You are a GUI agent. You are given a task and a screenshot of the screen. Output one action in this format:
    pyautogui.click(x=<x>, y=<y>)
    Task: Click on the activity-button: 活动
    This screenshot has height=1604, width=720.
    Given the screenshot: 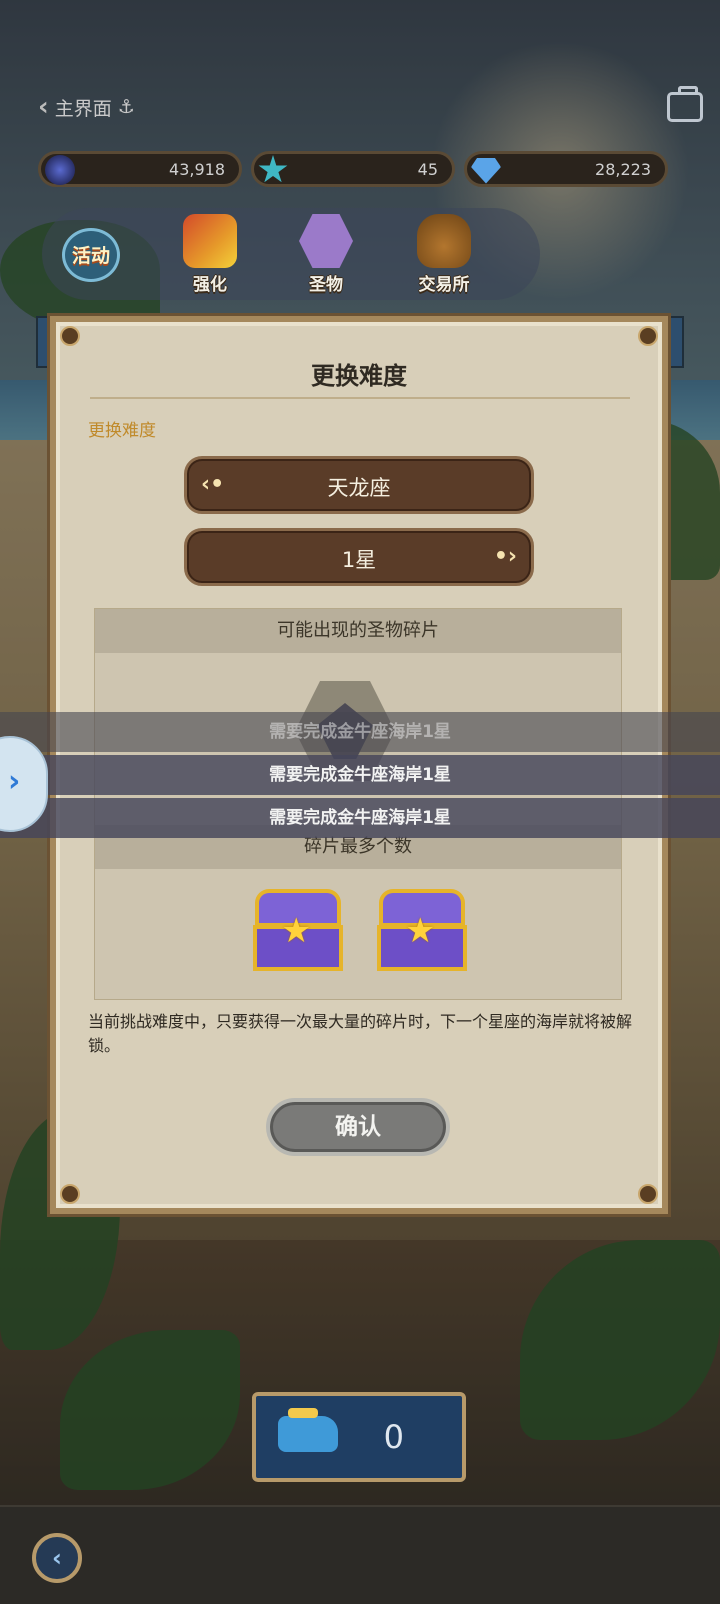 What is the action you would take?
    pyautogui.click(x=91, y=255)
    